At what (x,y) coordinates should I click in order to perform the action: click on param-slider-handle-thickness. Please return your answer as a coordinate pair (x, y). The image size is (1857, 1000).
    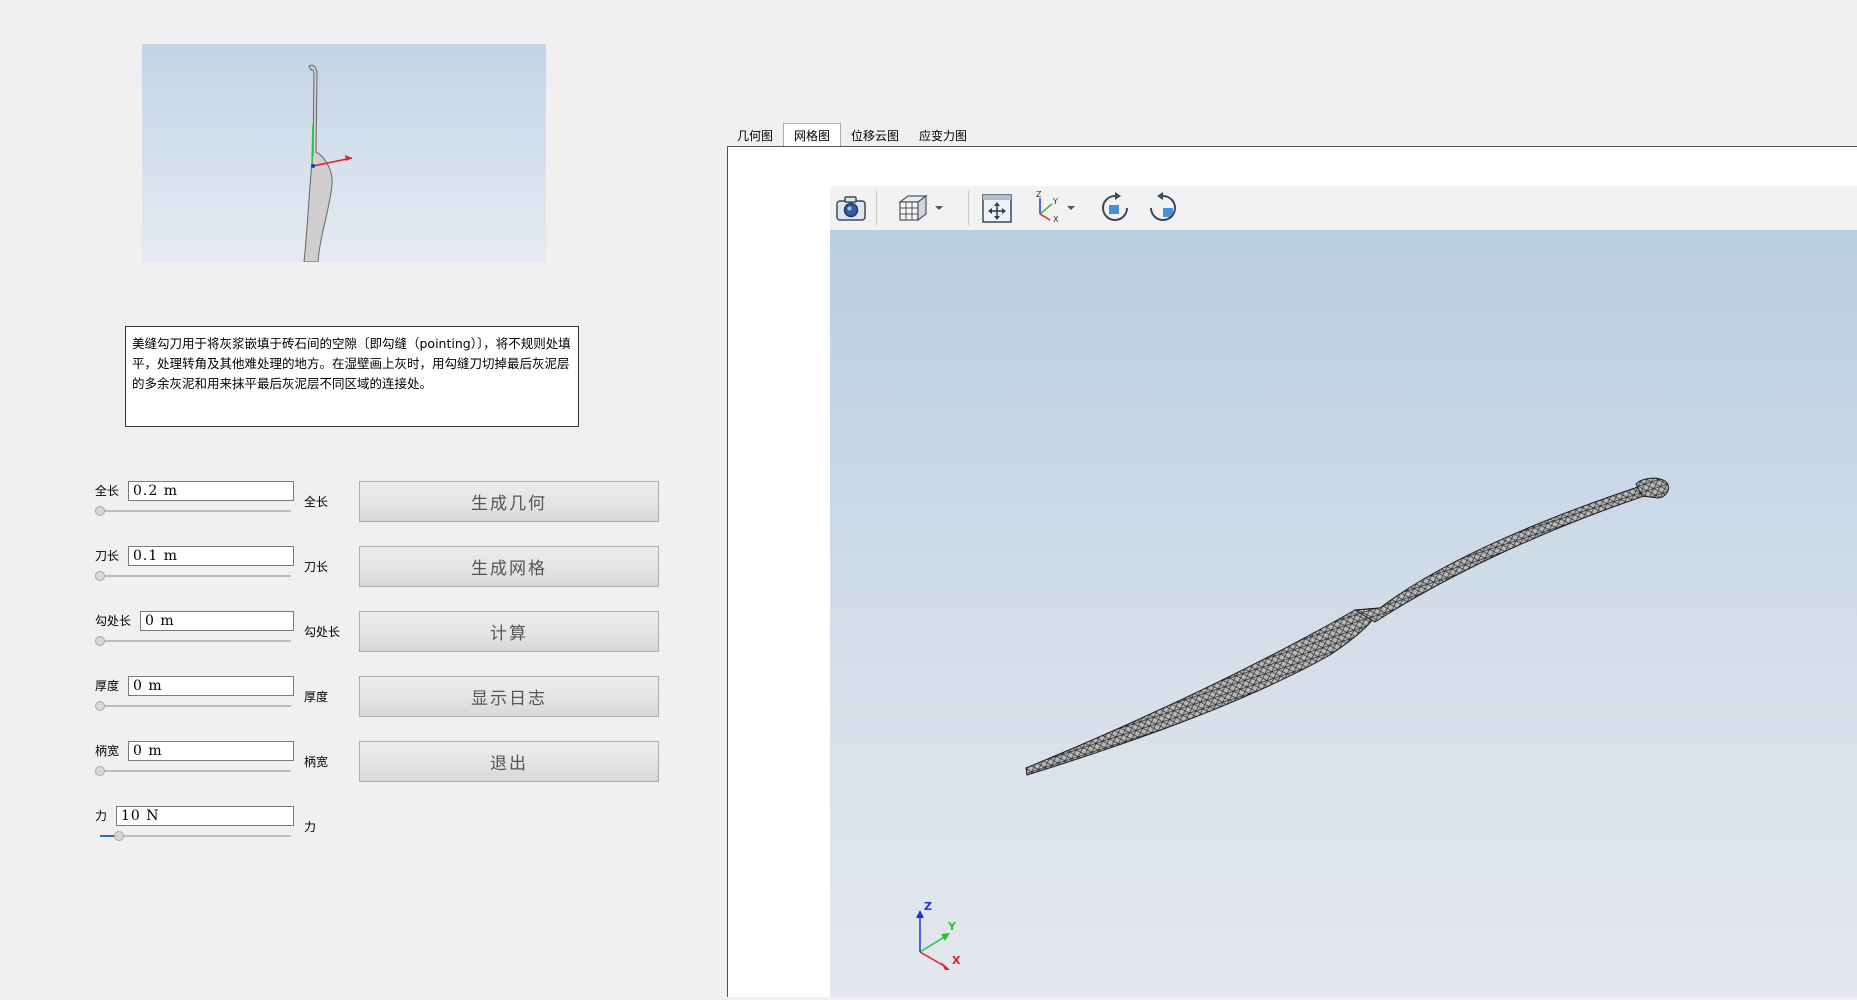
    Looking at the image, I should click on (100, 706).